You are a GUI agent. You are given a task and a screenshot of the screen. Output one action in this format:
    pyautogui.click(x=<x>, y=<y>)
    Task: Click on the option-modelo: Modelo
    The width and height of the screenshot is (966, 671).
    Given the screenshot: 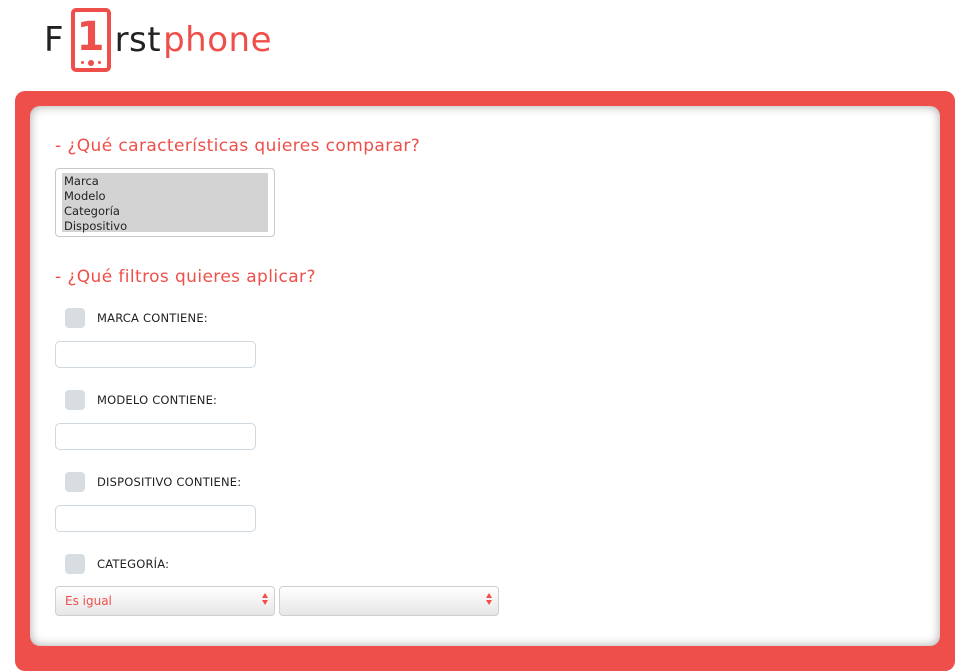 What is the action you would take?
    pyautogui.click(x=165, y=196)
    